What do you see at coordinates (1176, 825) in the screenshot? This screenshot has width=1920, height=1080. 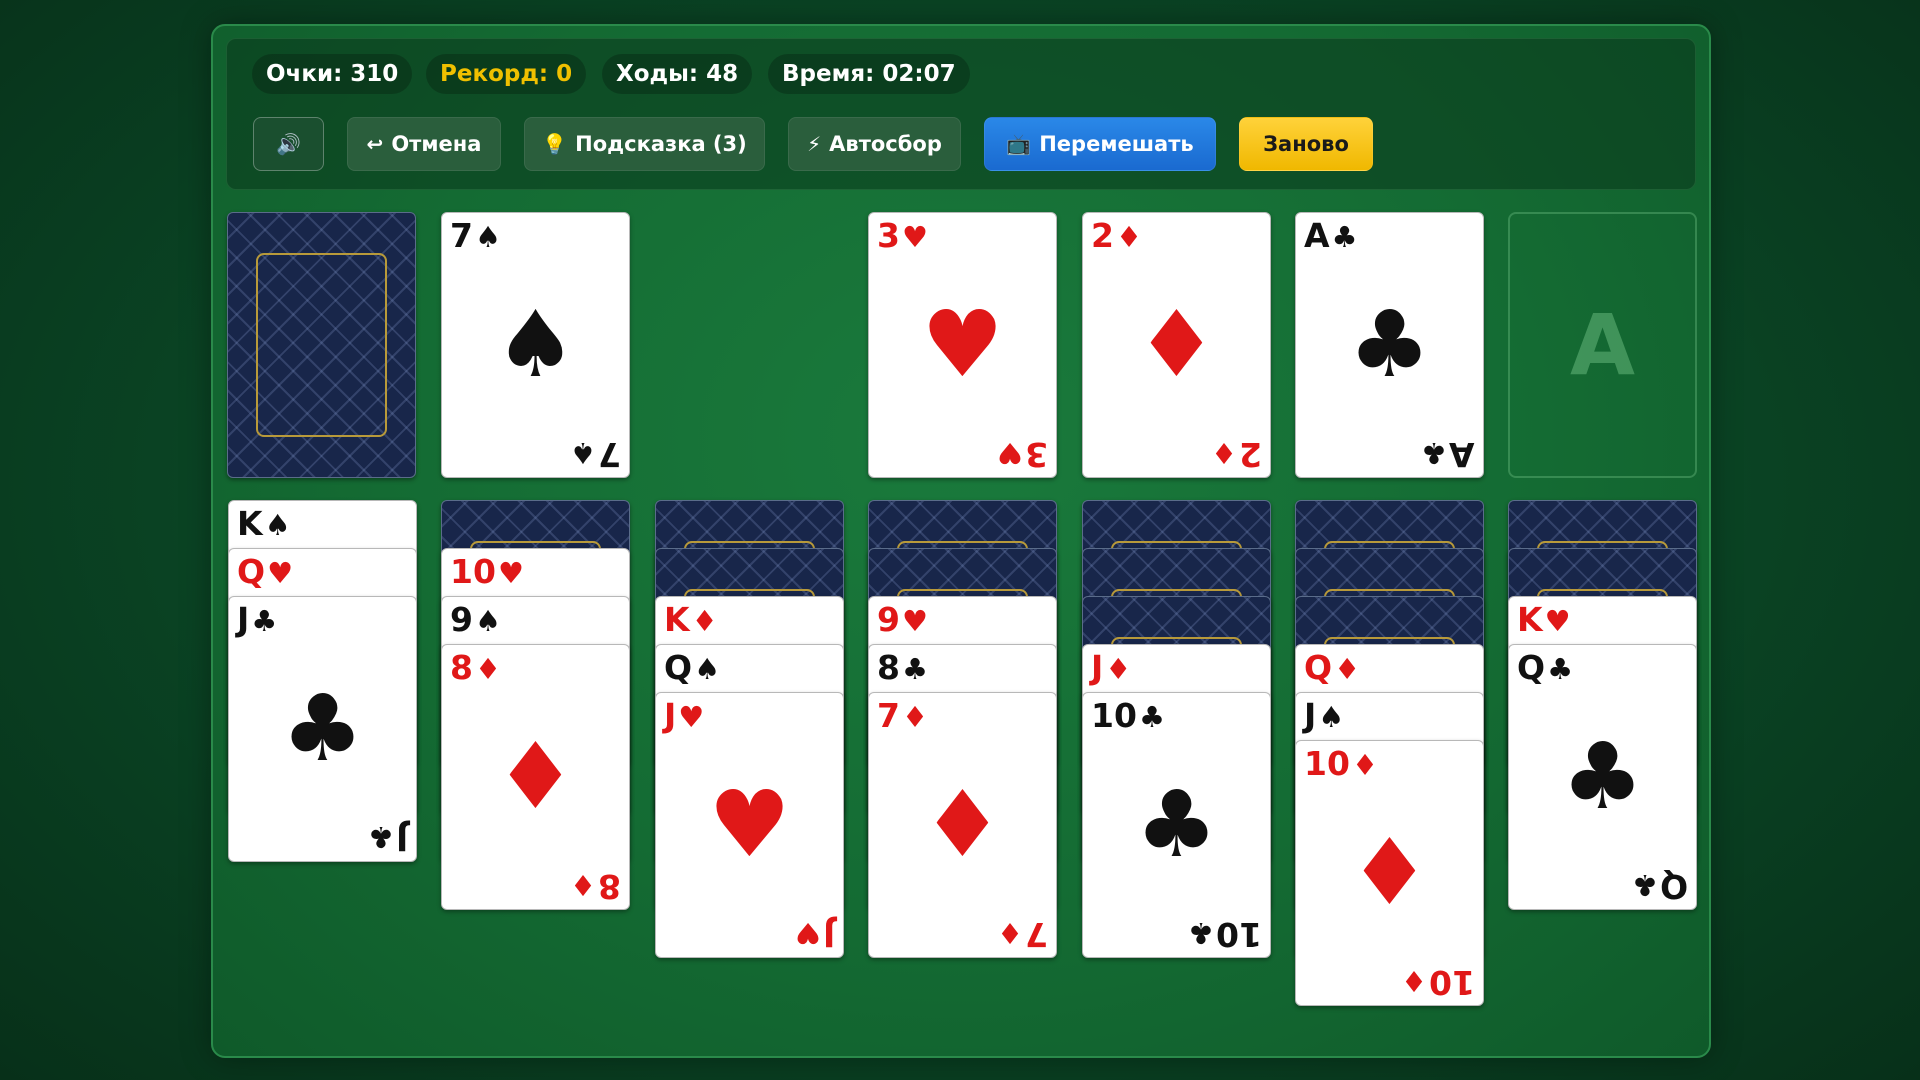 I see `tableau-card: 10♣ ♣ 10♣` at bounding box center [1176, 825].